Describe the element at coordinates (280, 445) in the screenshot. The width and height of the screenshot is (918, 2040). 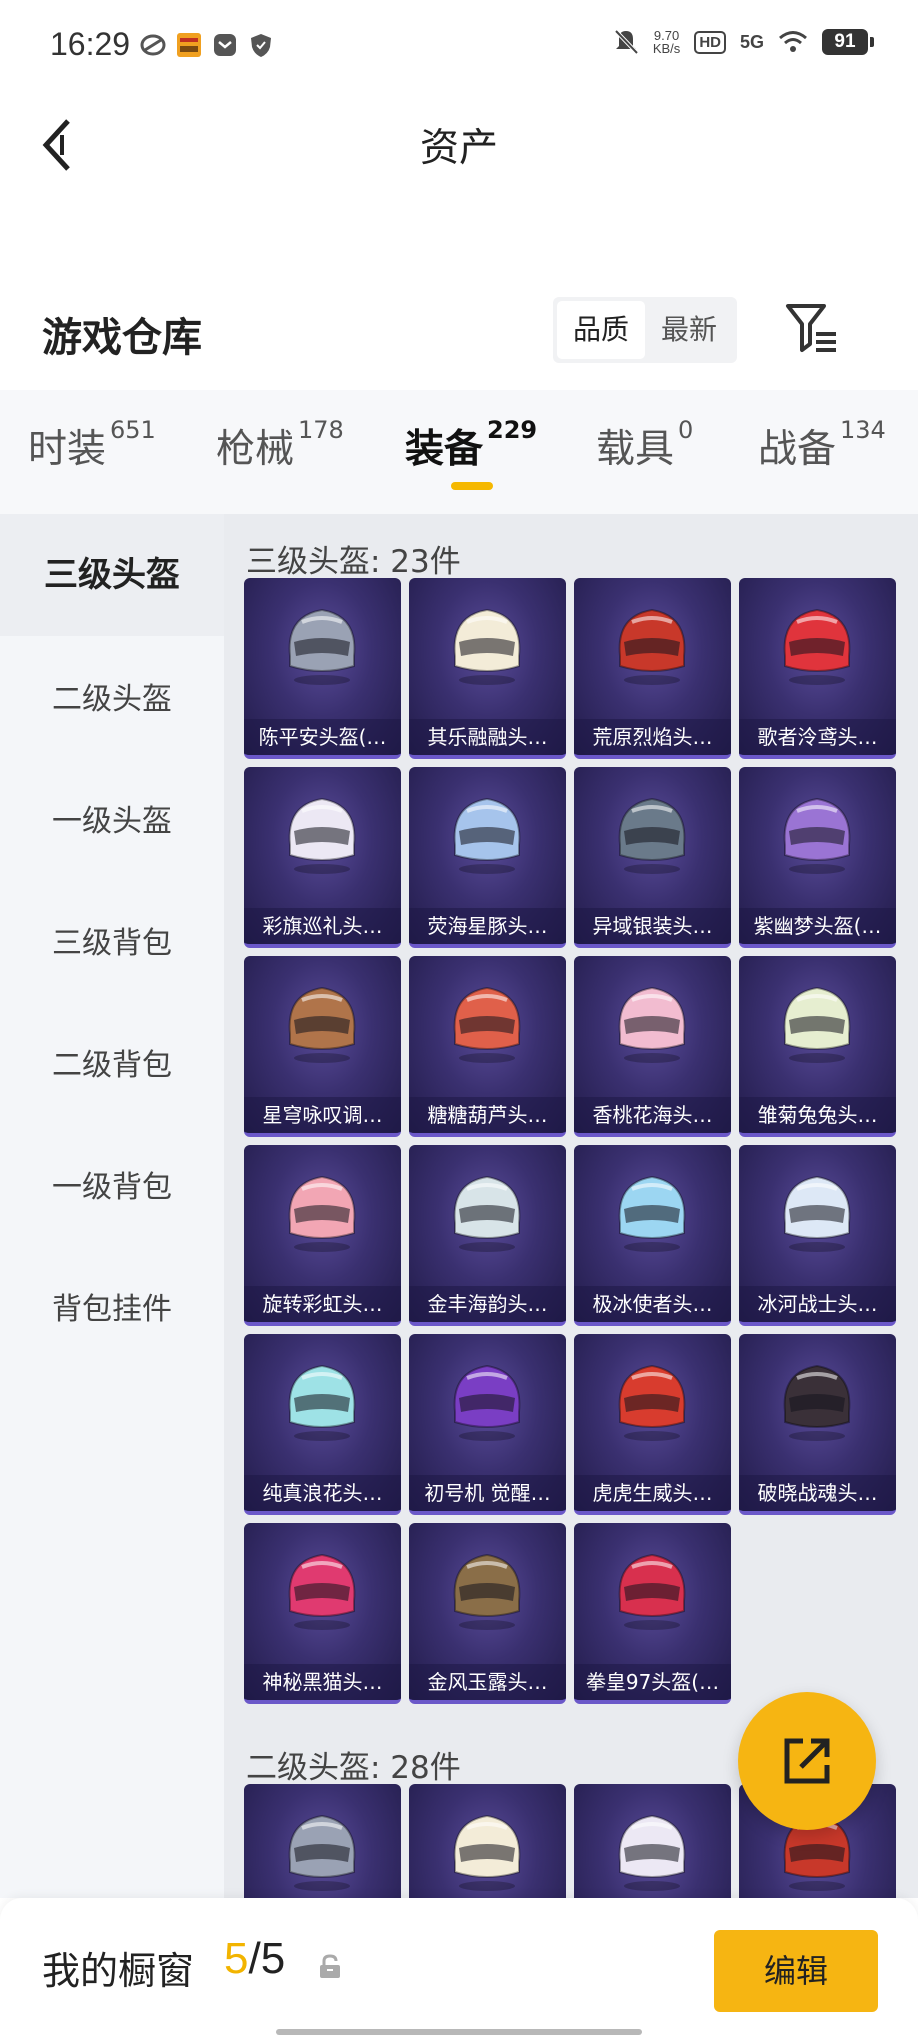
I see `tab-weapons: 枪械 178` at that location.